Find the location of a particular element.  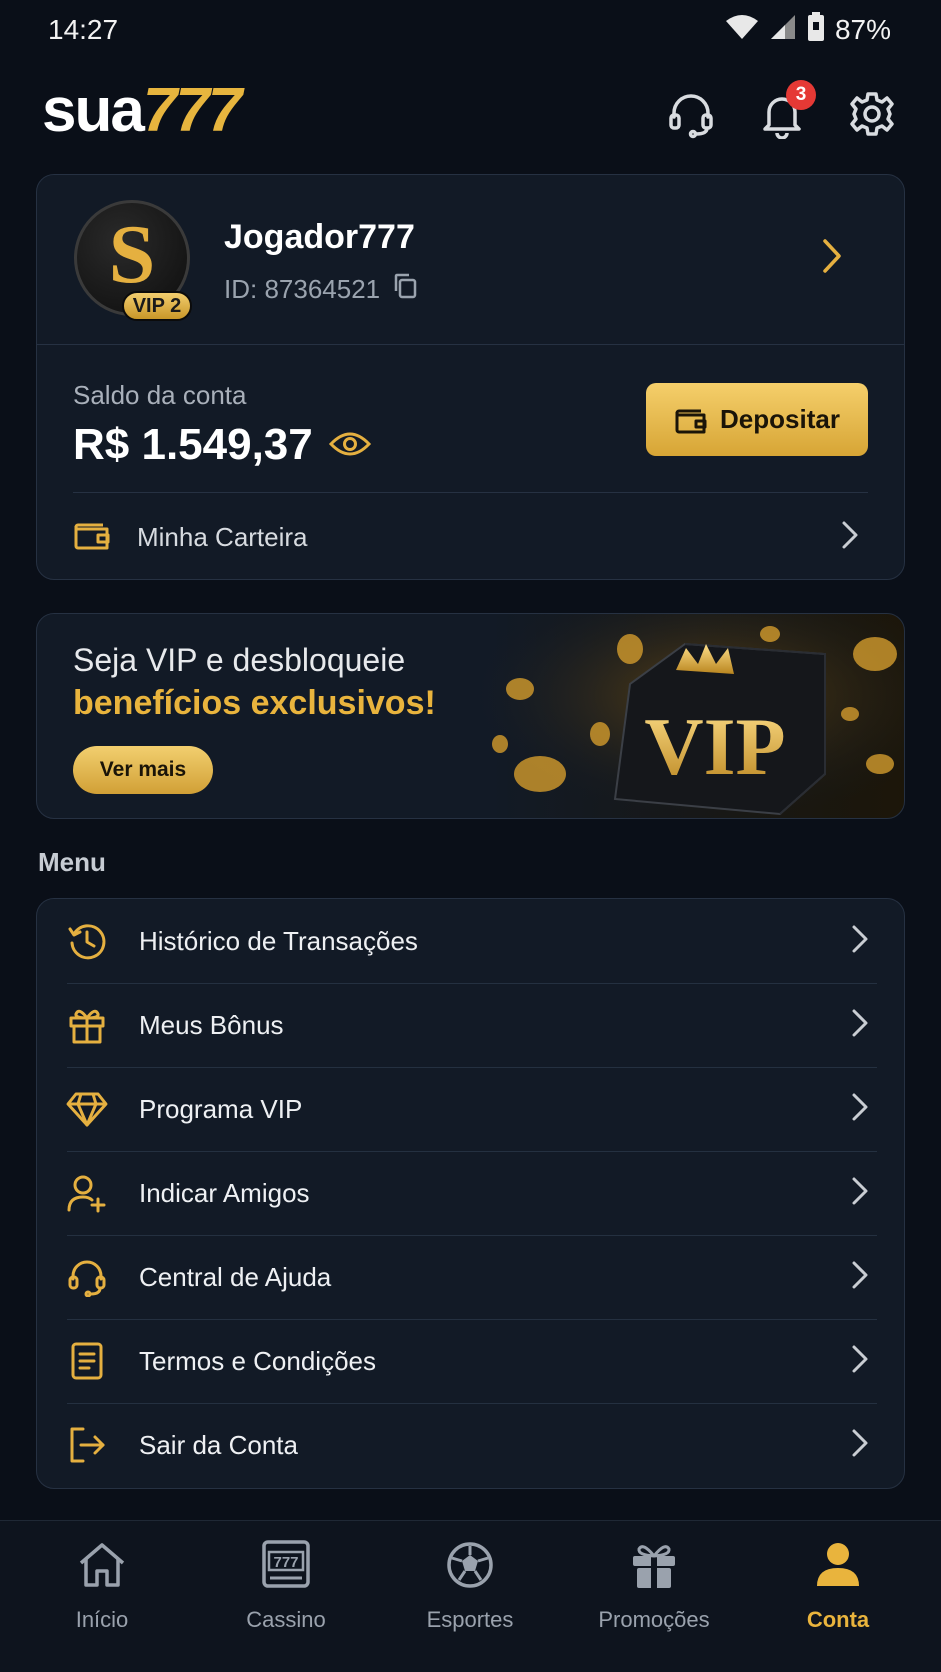

battery-percent: 87% is located at coordinates (862, 29).